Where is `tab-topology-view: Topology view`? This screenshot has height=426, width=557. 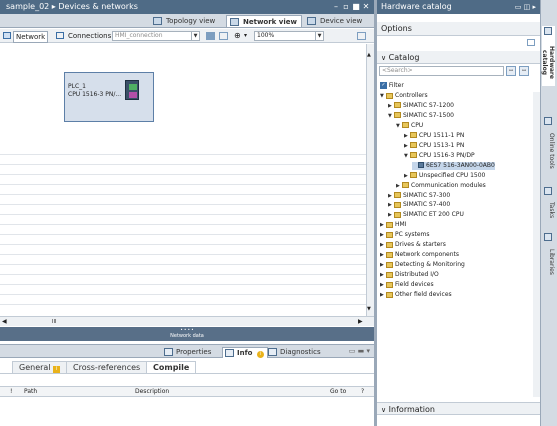
tab-topology-view: Topology view is located at coordinates (184, 21).